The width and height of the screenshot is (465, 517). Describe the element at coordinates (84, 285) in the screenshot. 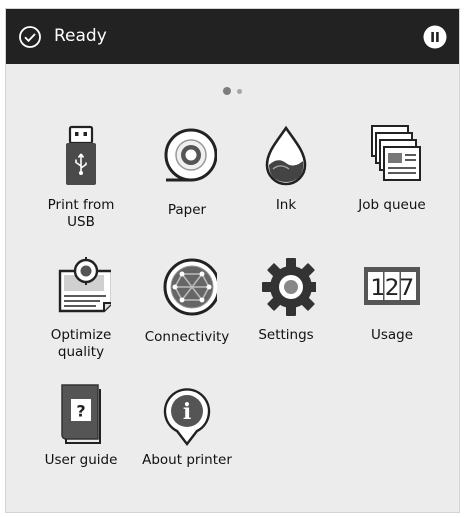

I see `optimize-quality-icon` at that location.